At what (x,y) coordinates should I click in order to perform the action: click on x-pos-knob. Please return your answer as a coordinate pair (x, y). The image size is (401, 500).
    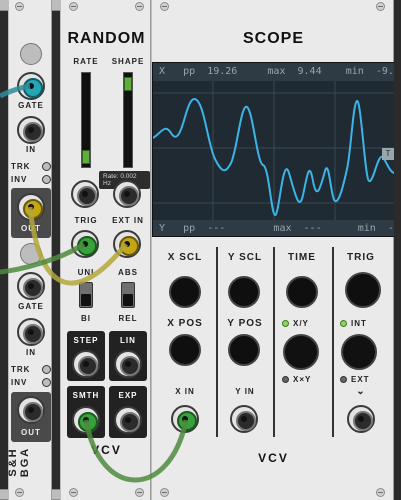
    Looking at the image, I should click on (185, 350).